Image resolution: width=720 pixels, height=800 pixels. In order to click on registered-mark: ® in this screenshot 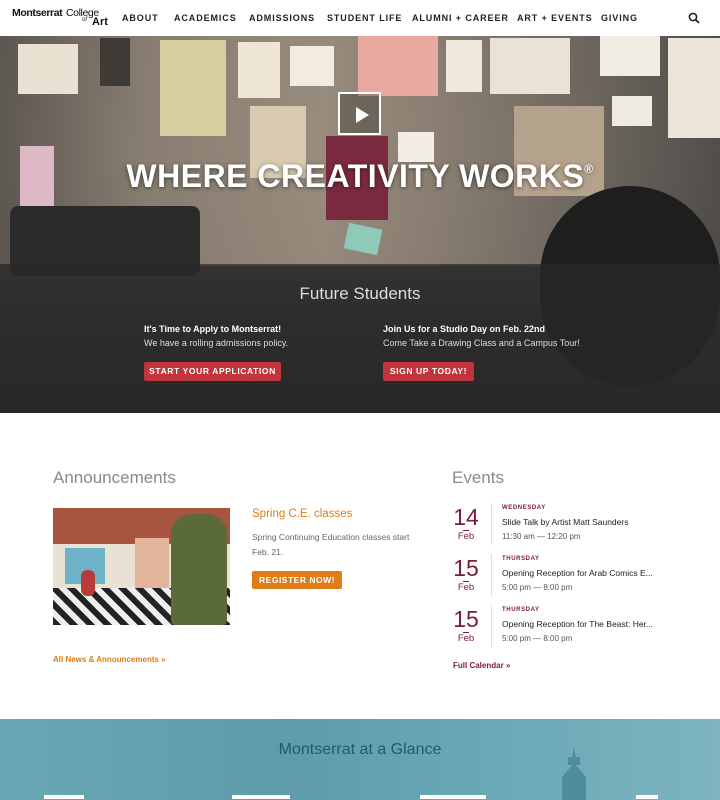, I will do `click(589, 169)`.